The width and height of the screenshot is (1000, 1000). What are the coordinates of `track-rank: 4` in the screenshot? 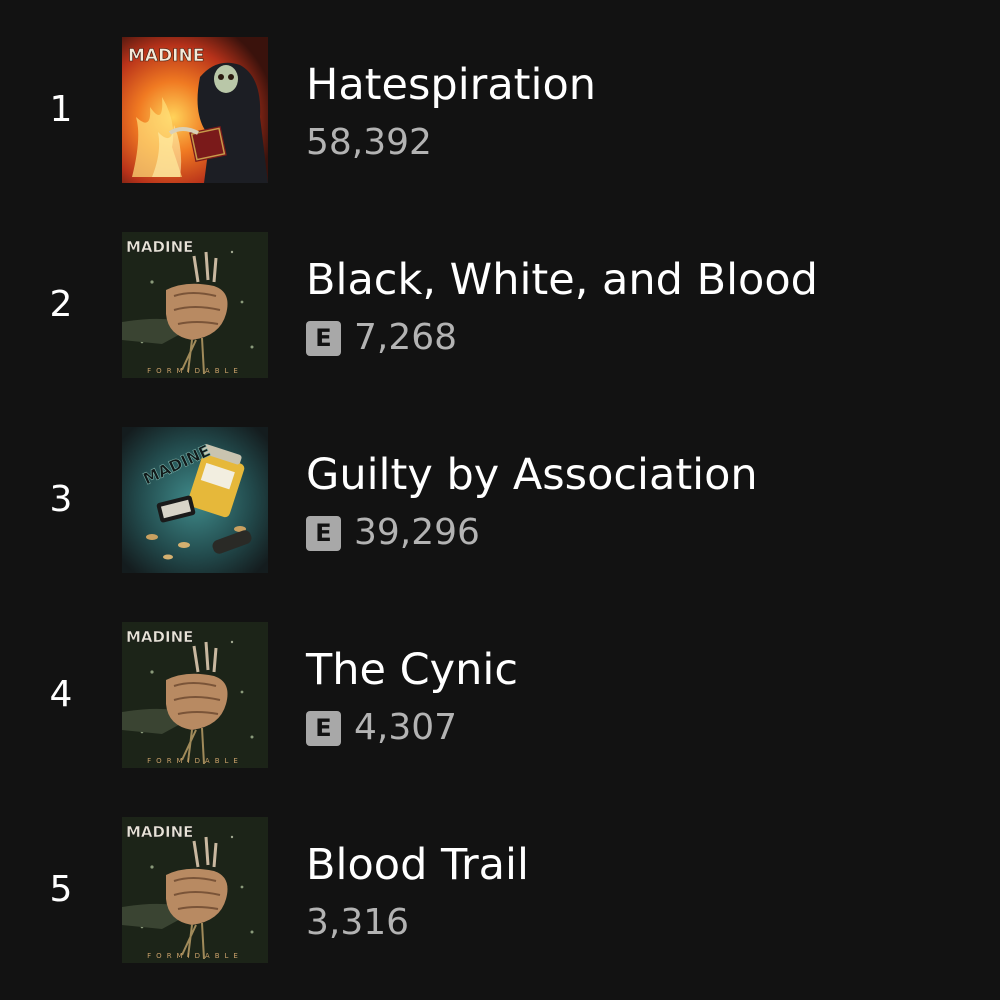 It's located at (61, 694).